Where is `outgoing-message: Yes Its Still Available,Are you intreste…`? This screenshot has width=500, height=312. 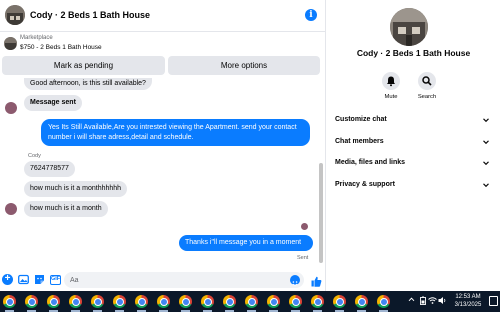 outgoing-message: Yes Its Still Available,Are you intreste… is located at coordinates (175, 132).